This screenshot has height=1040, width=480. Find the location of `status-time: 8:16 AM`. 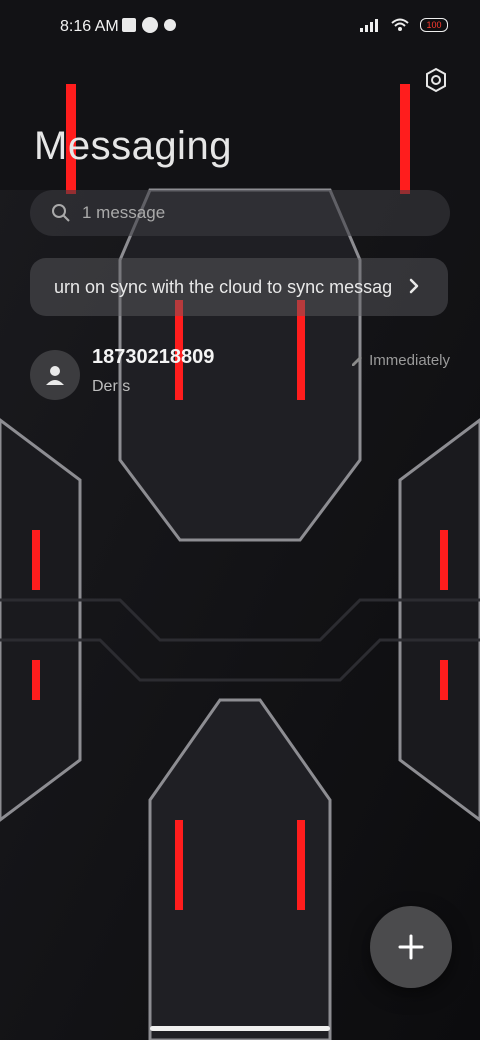

status-time: 8:16 AM is located at coordinates (89, 26).